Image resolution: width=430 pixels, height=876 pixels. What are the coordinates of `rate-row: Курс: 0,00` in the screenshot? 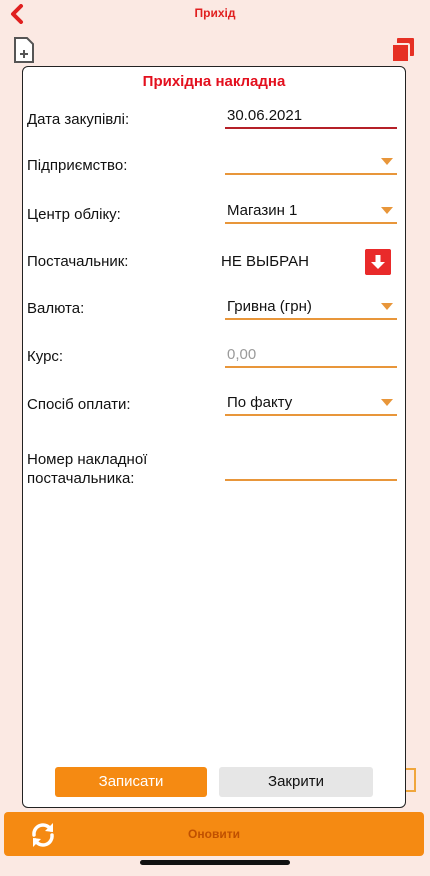 It's located at (213, 367).